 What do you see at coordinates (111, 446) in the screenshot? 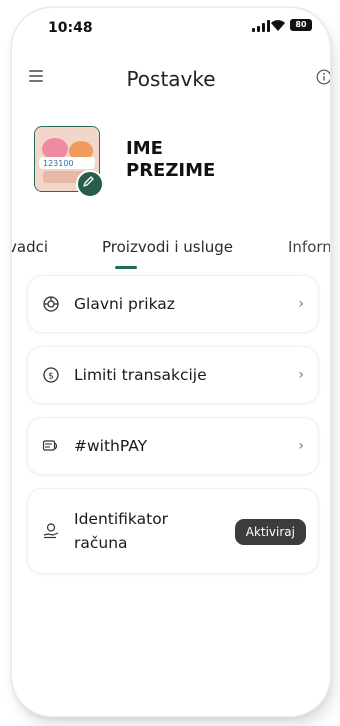
I see `menu-item-label: #withPAY` at bounding box center [111, 446].